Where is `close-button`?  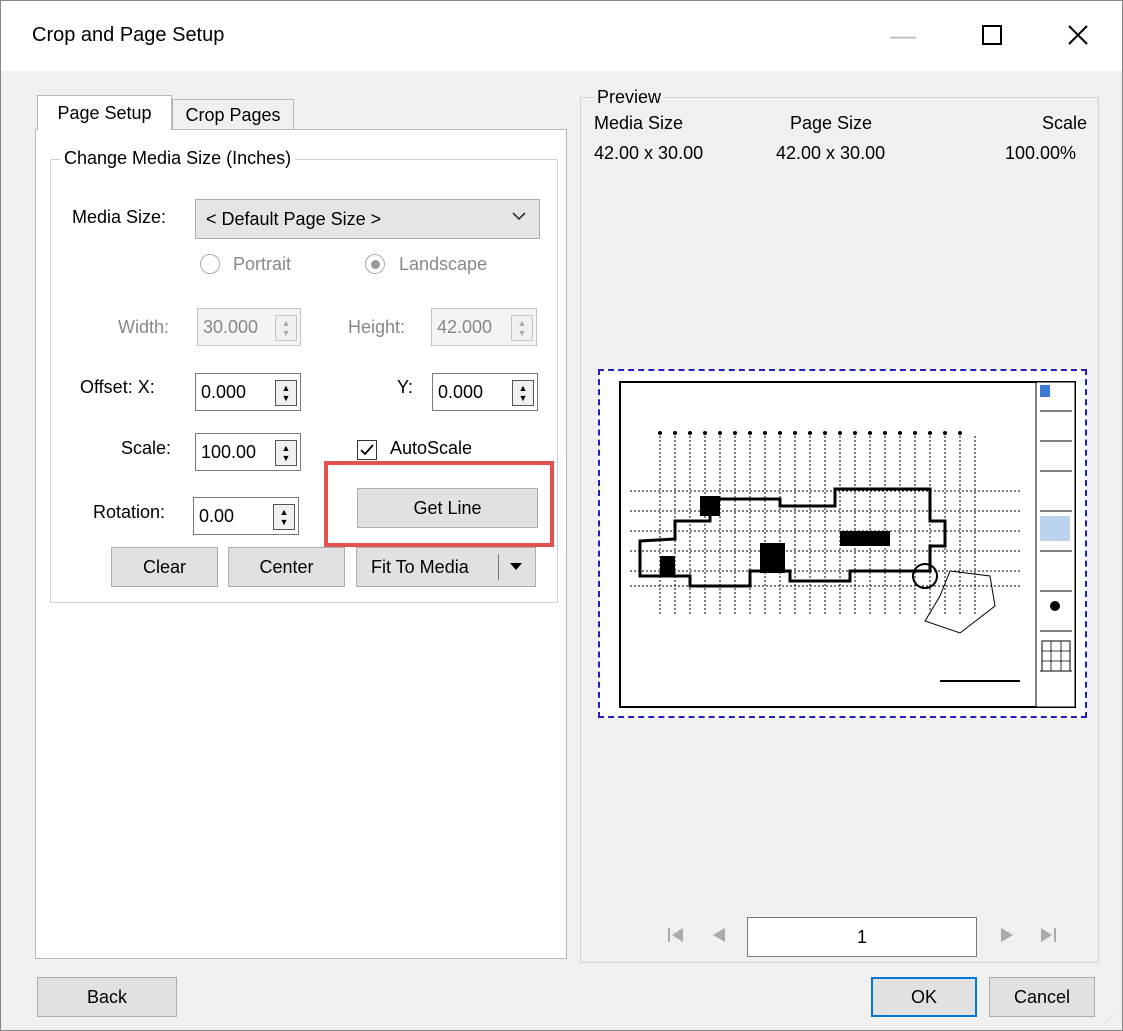 close-button is located at coordinates (1078, 35).